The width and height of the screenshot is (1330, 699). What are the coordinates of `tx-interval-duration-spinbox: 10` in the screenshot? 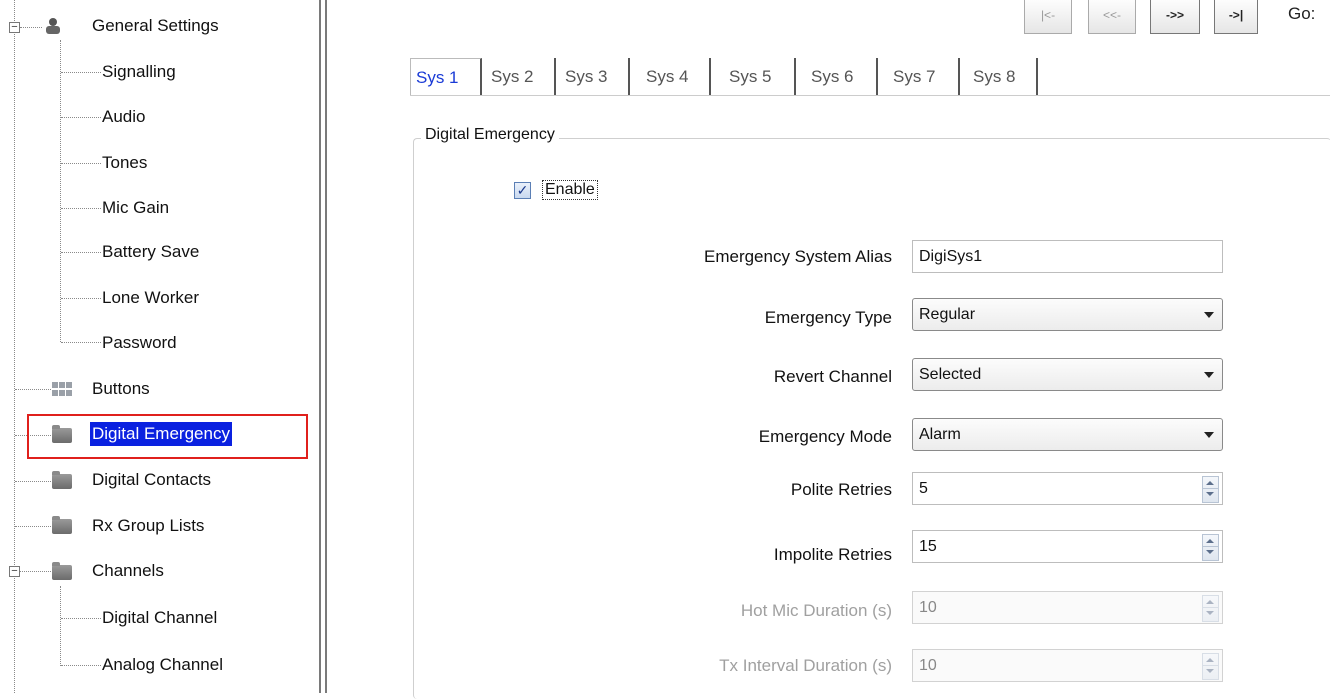 It's located at (1067, 665).